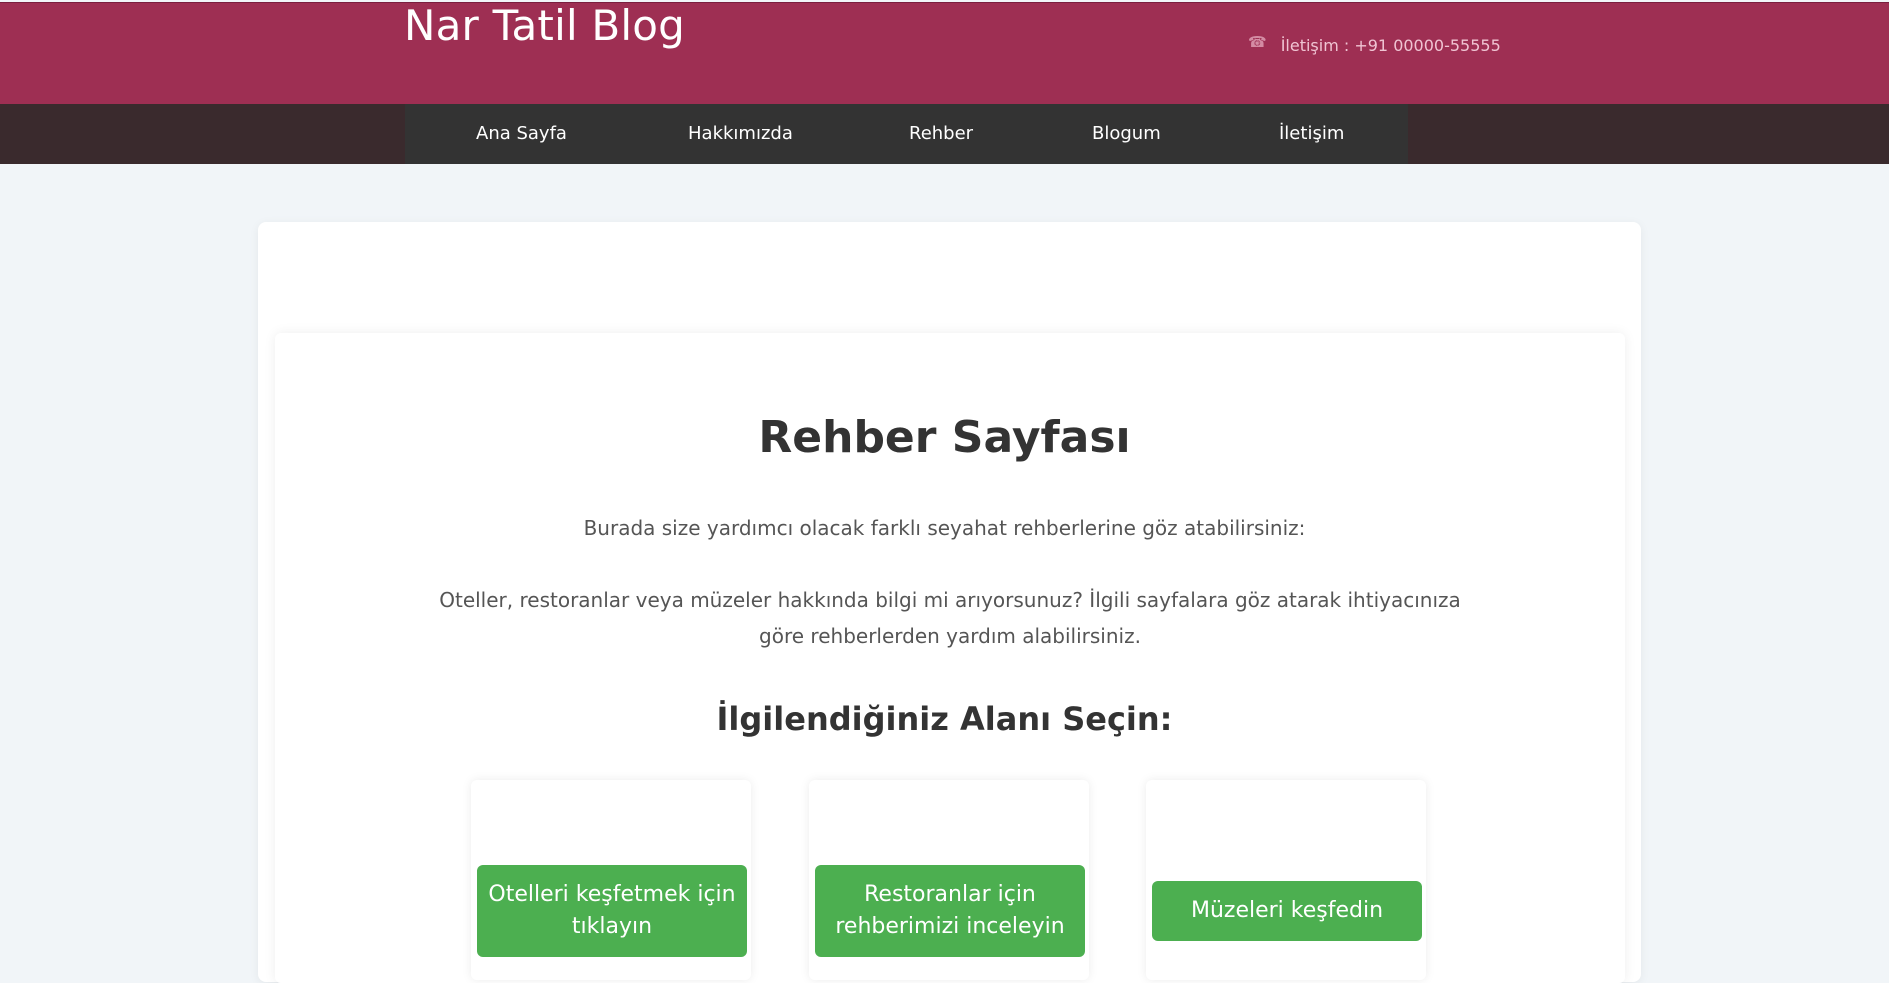 This screenshot has width=1889, height=983. Describe the element at coordinates (941, 134) in the screenshot. I see `nav-item-rehber: Rehber` at that location.